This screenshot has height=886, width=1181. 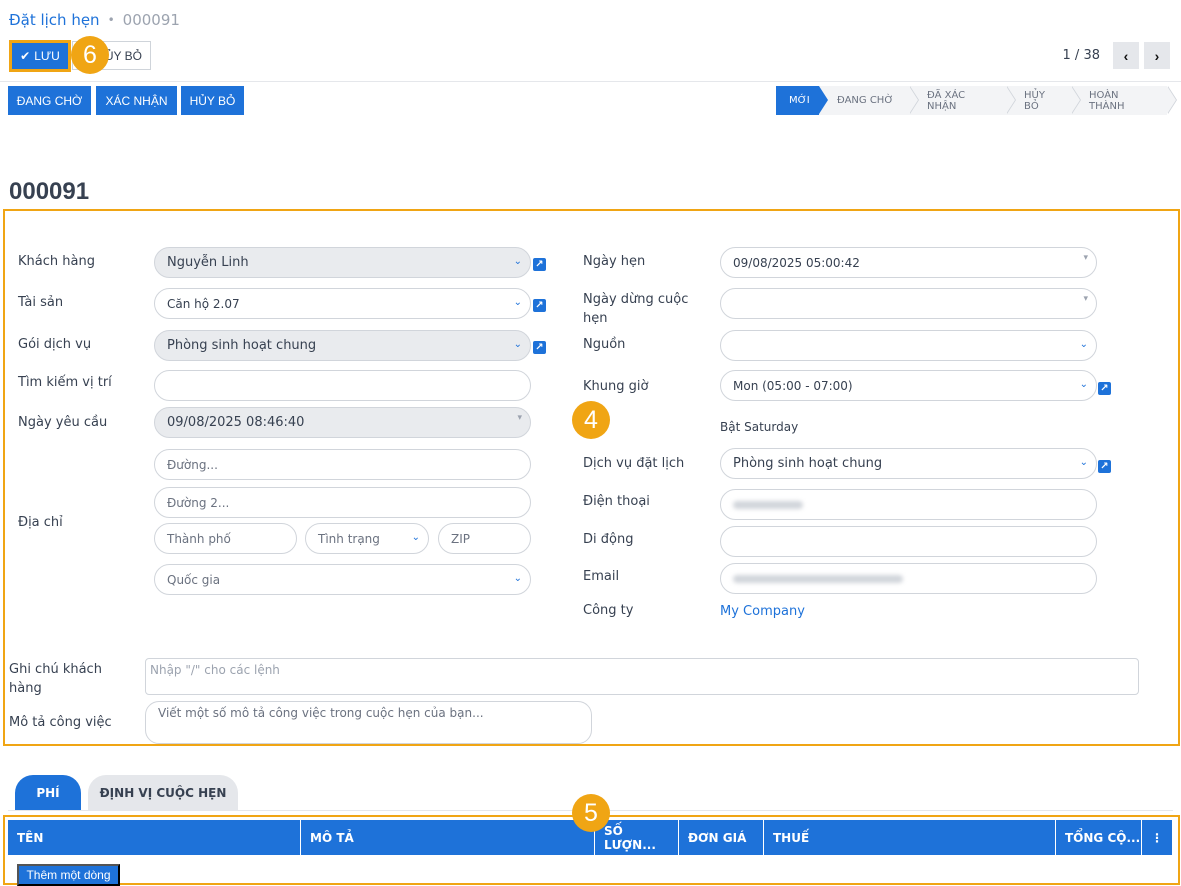 I want to click on customer-field: Nguyễn Linh ⌄, so click(x=342, y=262).